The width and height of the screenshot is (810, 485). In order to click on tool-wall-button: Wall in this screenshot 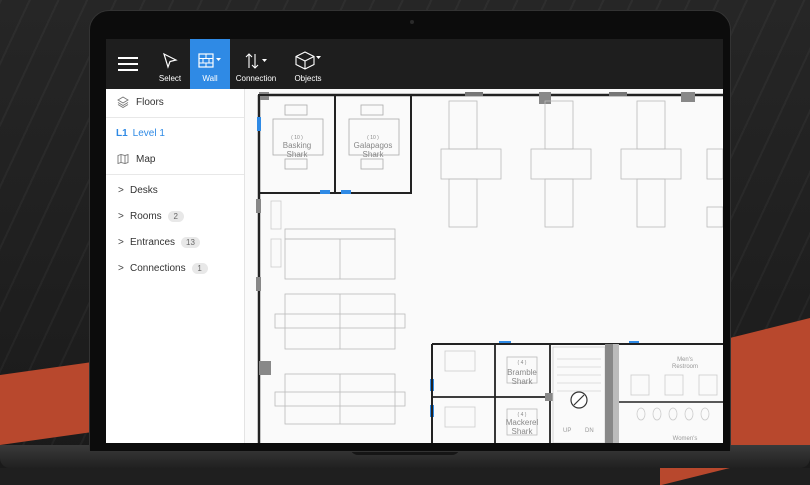, I will do `click(210, 64)`.